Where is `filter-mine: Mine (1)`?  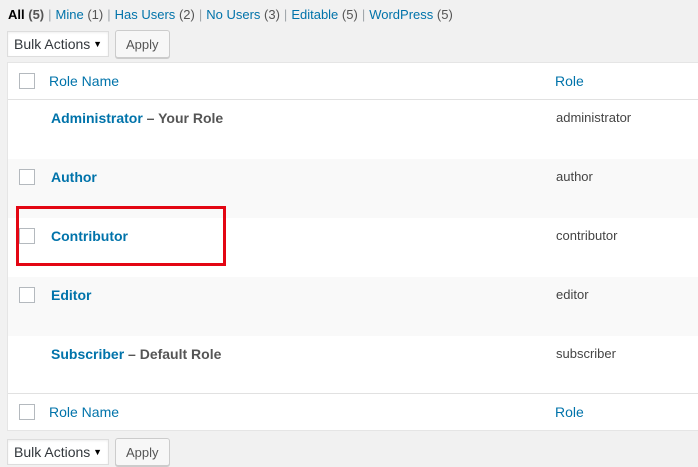 filter-mine: Mine (1) is located at coordinates (80, 14).